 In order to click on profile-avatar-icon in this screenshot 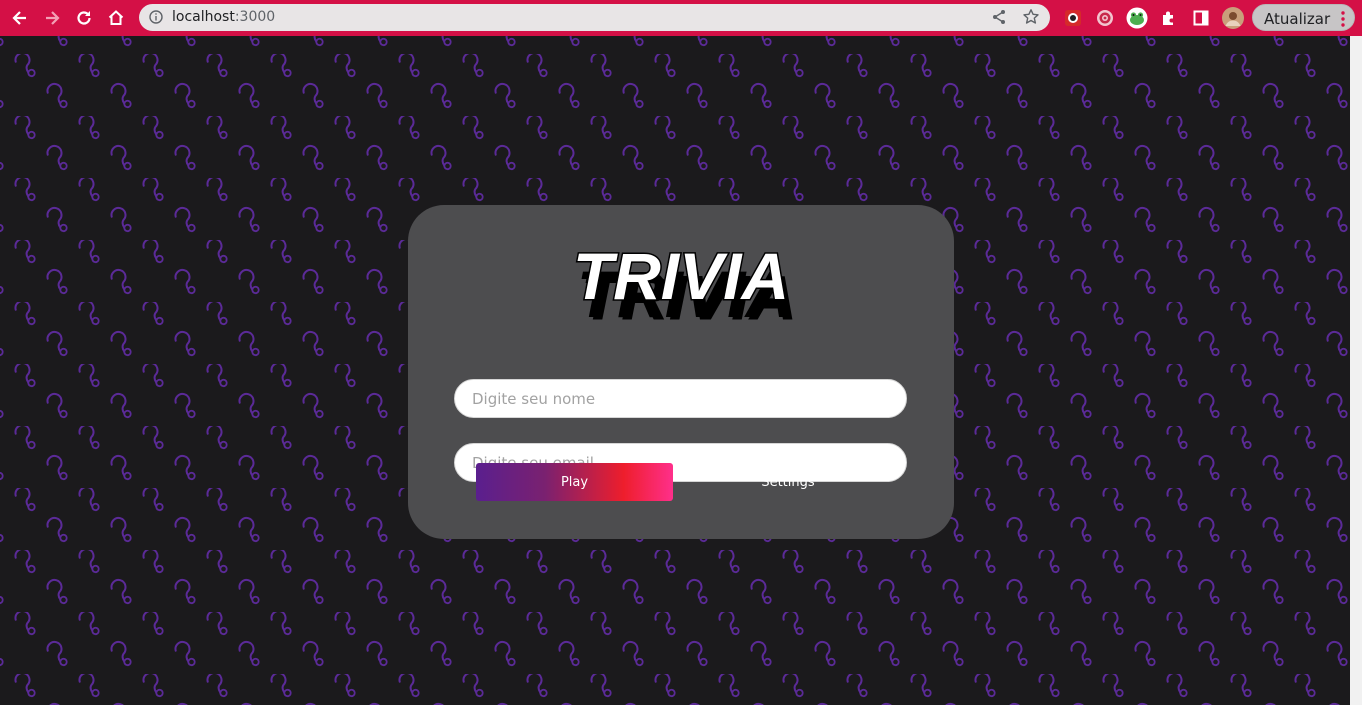, I will do `click(1233, 18)`.